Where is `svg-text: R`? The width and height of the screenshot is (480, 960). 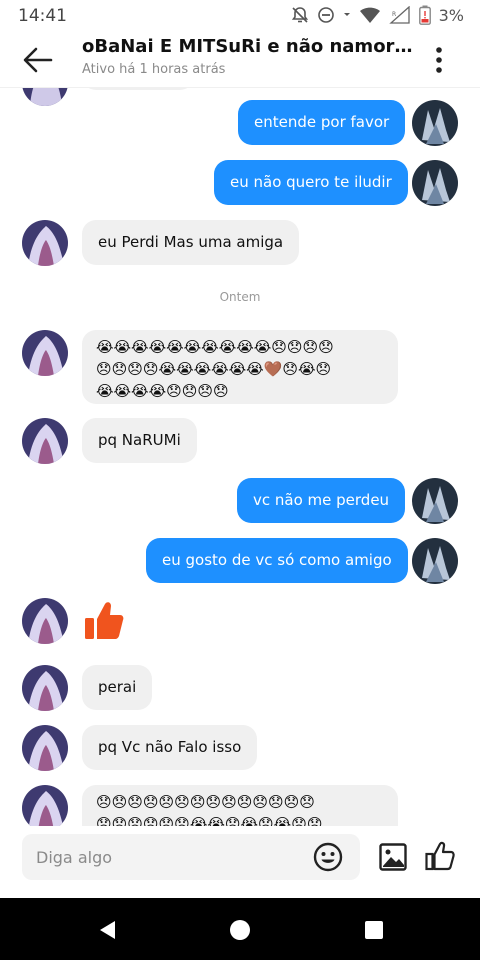
svg-text: R is located at coordinates (394, 14).